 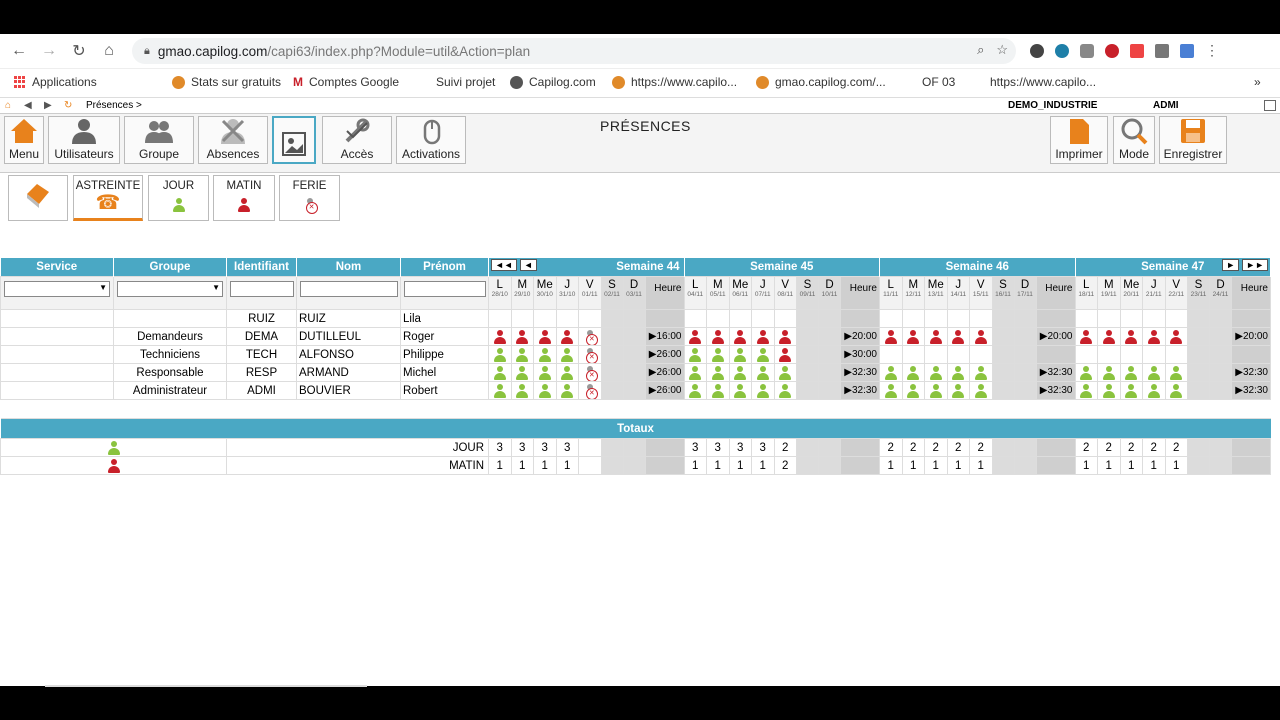 I want to click on bookmark-item: Suivi projet, so click(x=465, y=82).